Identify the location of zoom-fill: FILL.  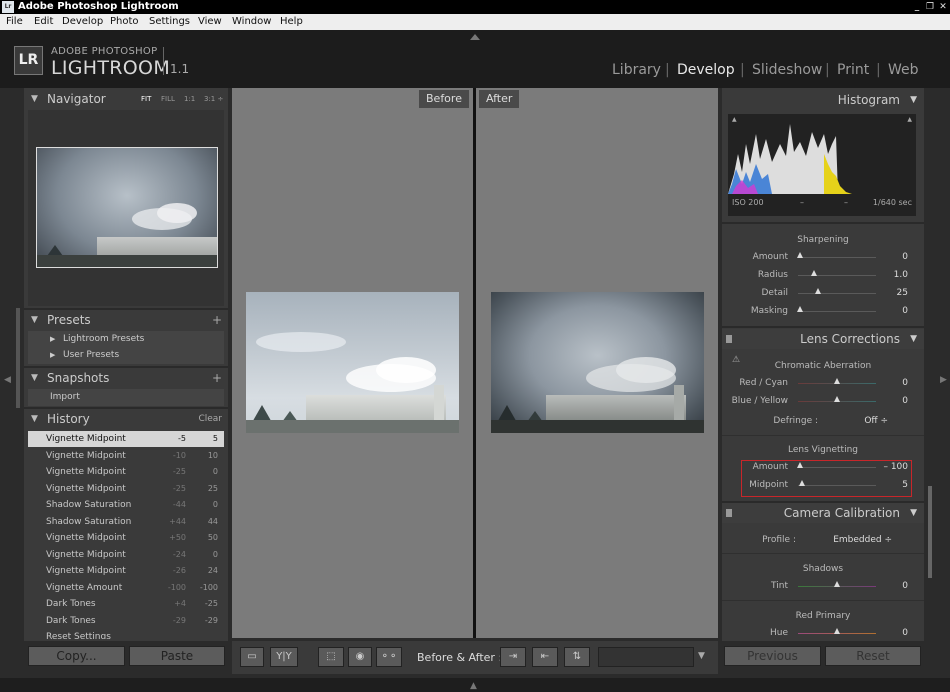
(168, 99).